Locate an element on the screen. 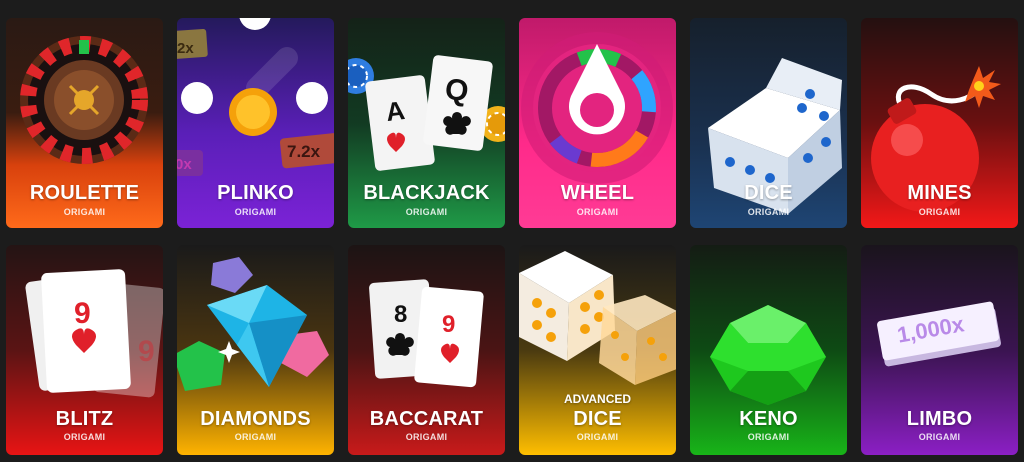 This screenshot has height=462, width=1024. game-card-dice: DICE ORIGAMI is located at coordinates (768, 123).